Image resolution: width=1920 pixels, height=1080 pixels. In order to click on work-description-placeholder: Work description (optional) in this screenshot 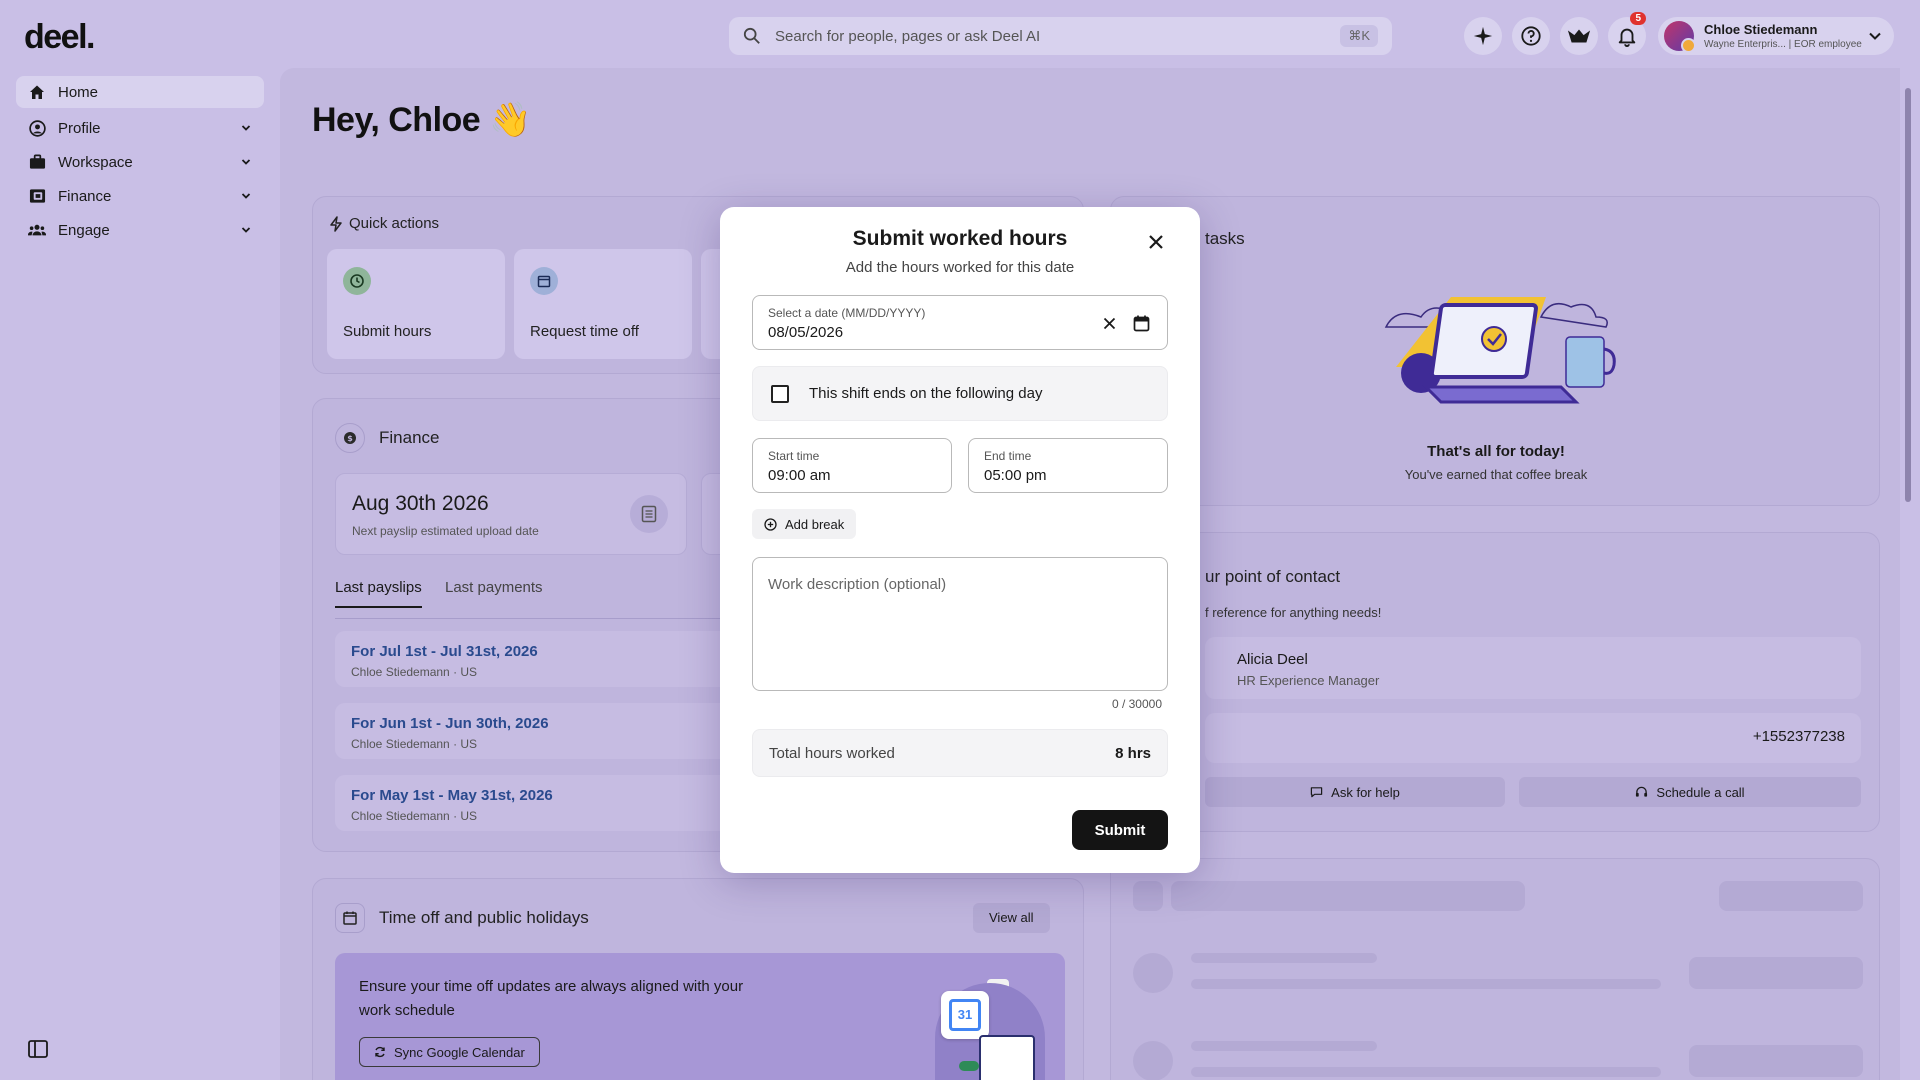, I will do `click(857, 584)`.